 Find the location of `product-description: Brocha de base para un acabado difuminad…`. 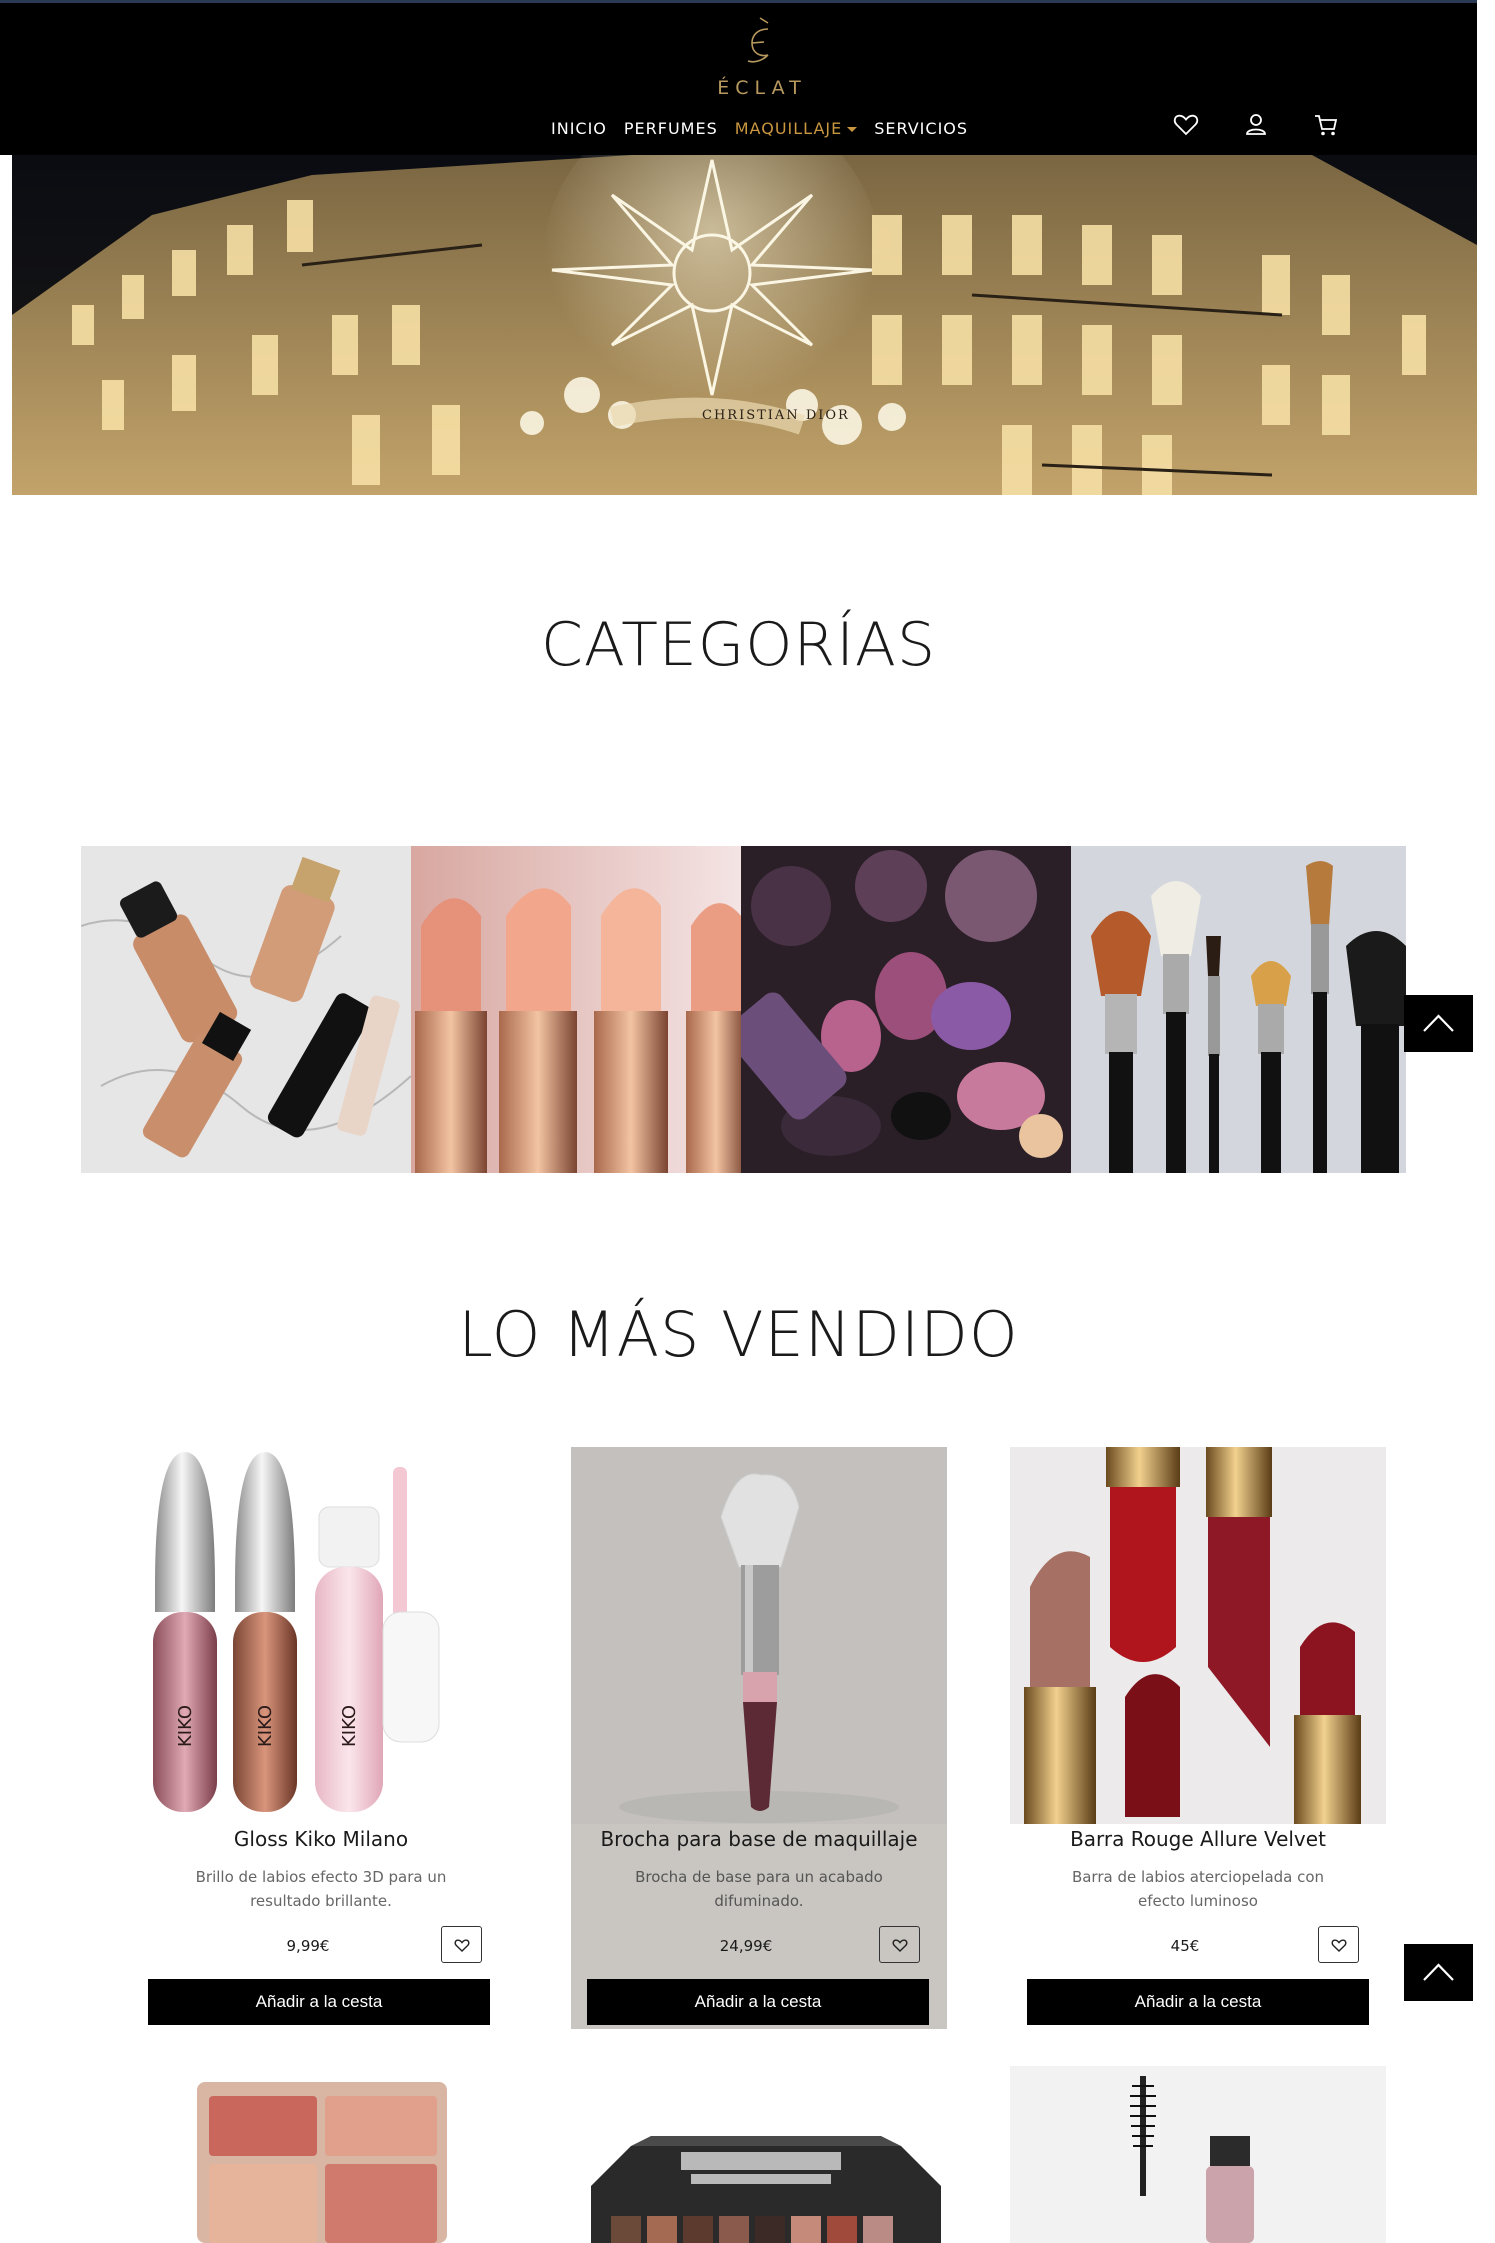

product-description: Brocha de base para un acabado difuminad… is located at coordinates (759, 1889).